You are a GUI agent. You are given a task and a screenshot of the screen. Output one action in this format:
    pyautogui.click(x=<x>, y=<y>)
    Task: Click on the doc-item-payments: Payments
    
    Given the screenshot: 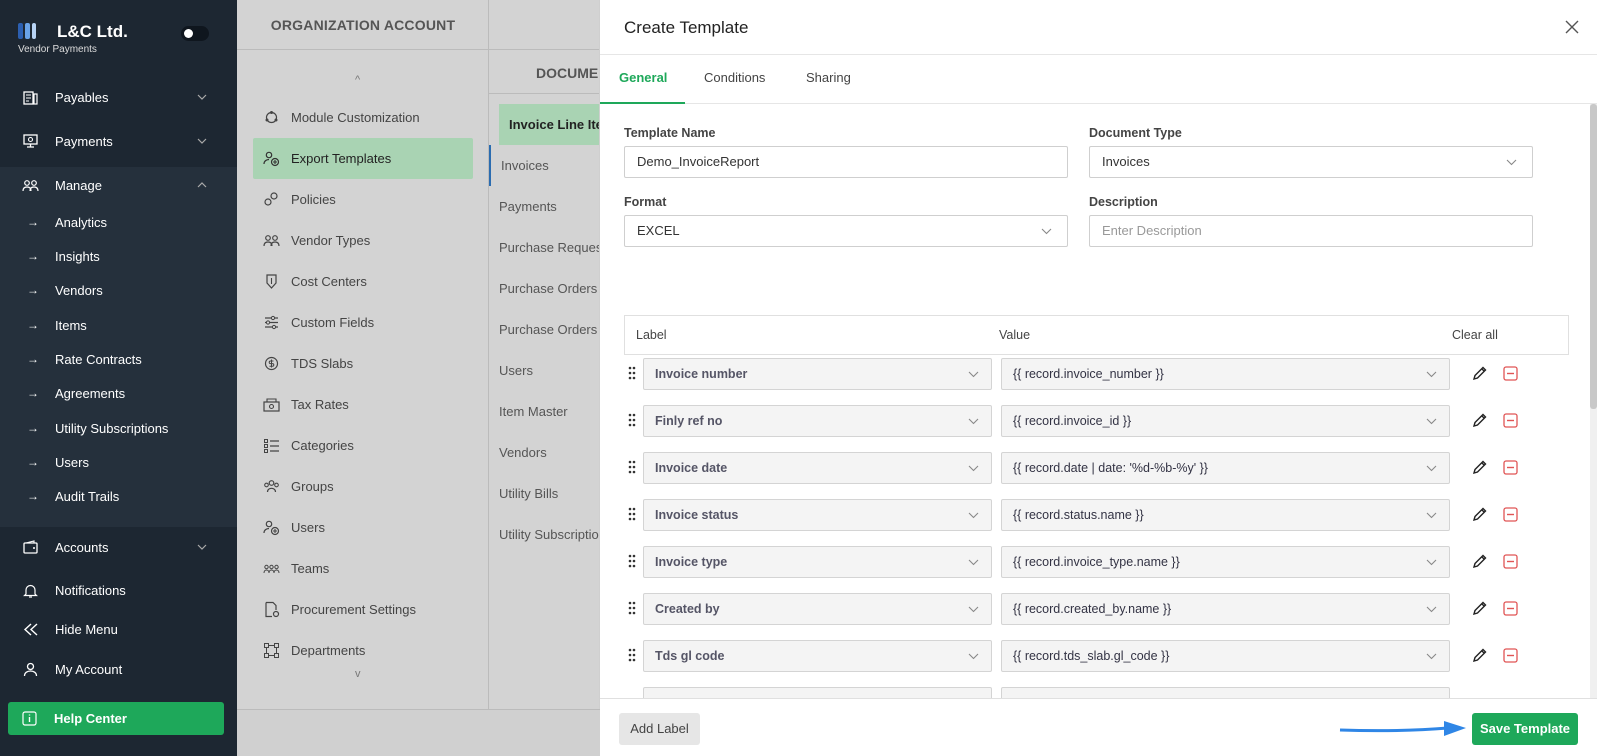 What is the action you would take?
    pyautogui.click(x=544, y=206)
    